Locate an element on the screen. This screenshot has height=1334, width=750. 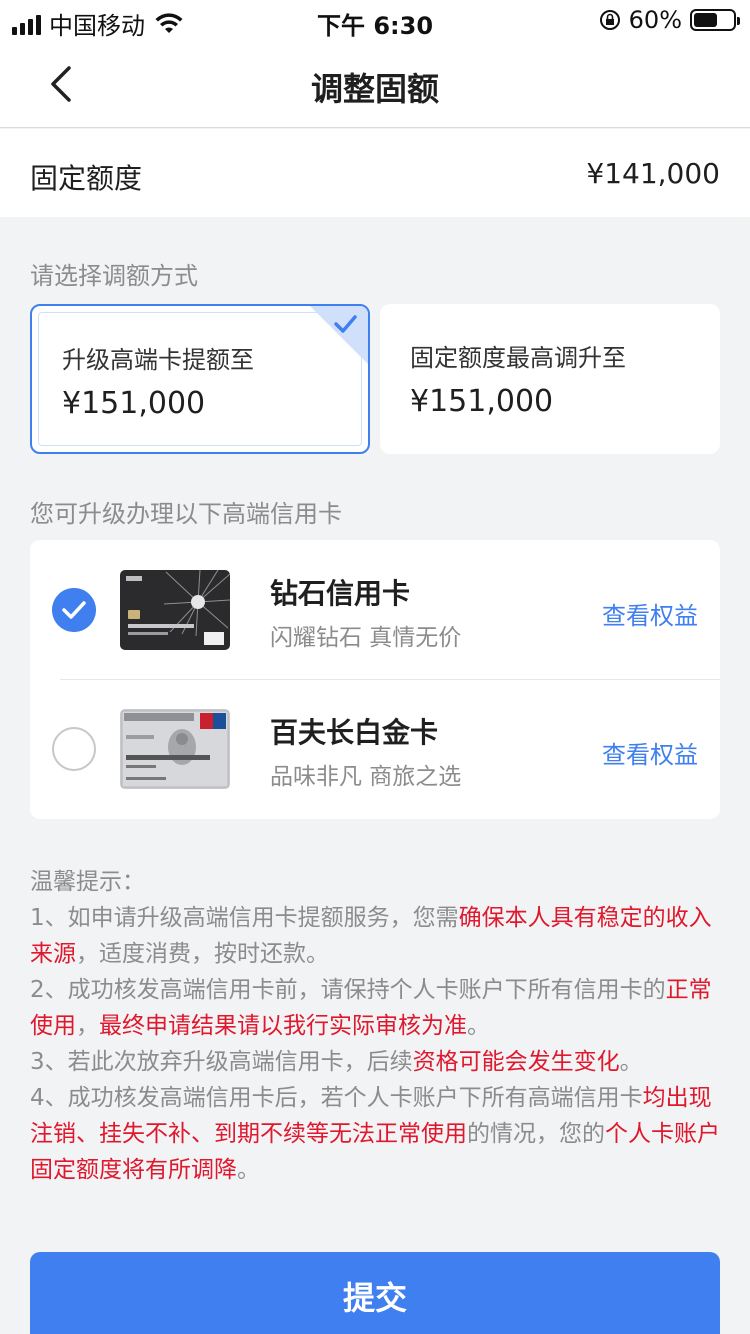
select-method-hint: 请选择调额方式 is located at coordinates (114, 276).